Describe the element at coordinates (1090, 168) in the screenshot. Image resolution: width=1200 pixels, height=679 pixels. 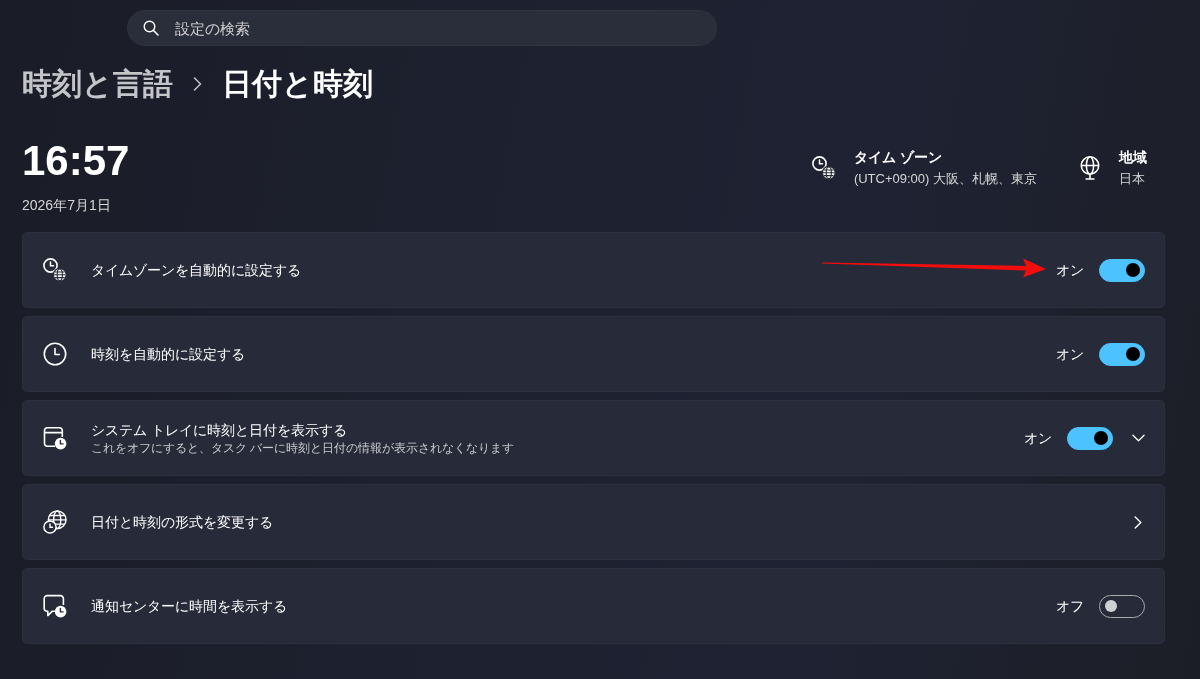
I see `globe-icon` at that location.